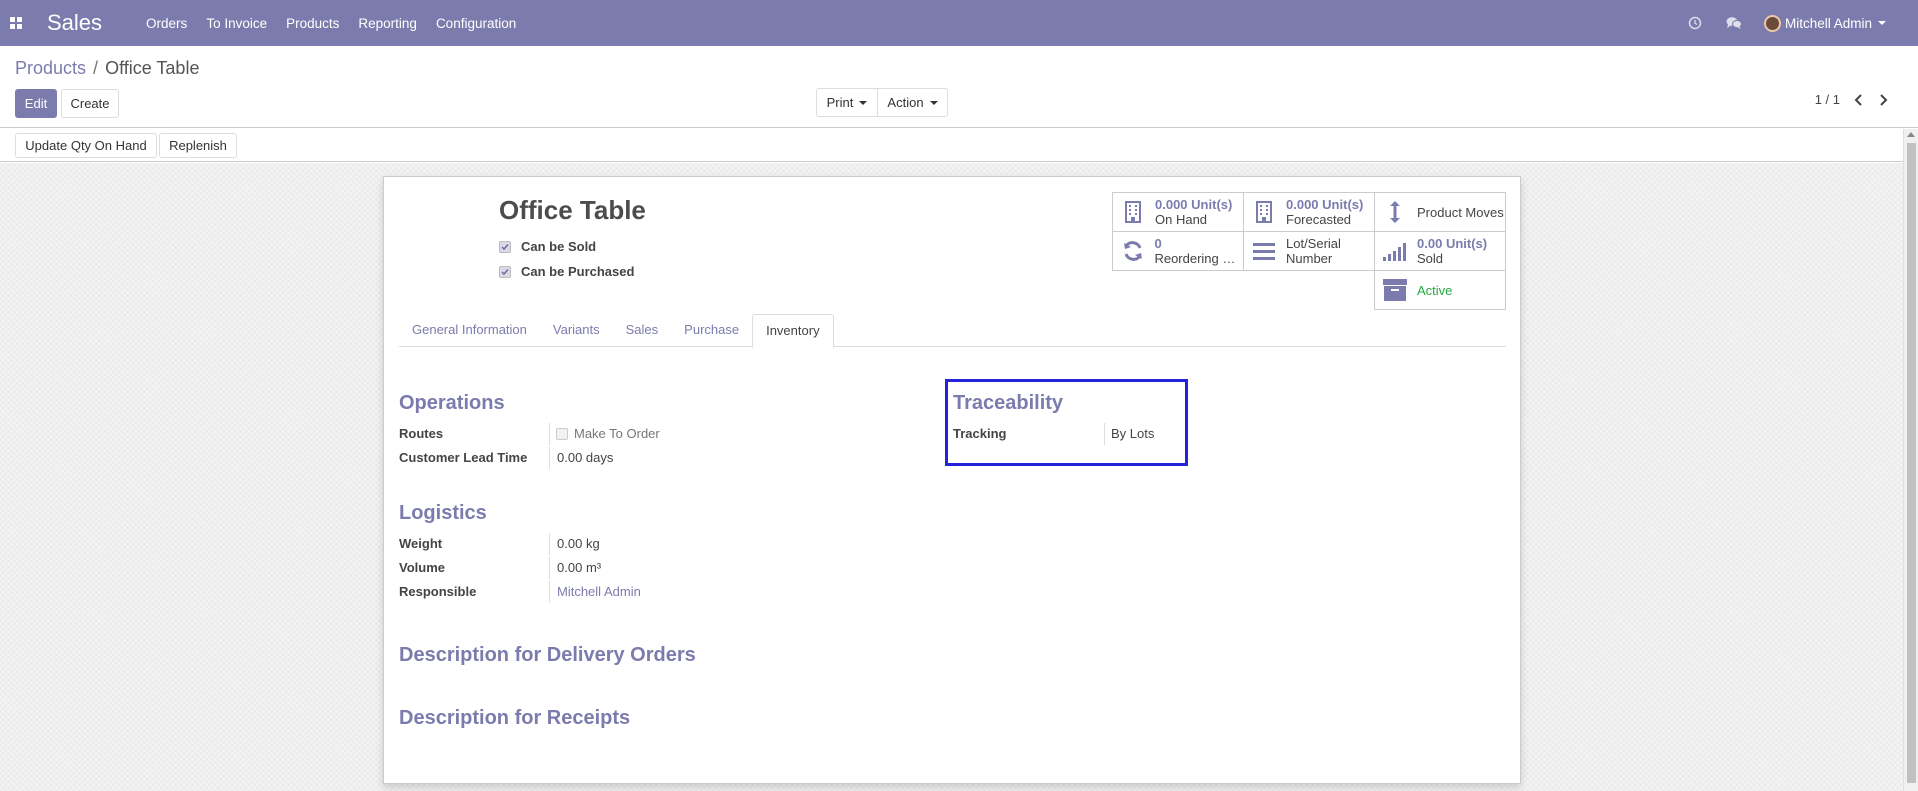 This screenshot has height=791, width=1918. Describe the element at coordinates (1772, 23) in the screenshot. I see `user-avatar` at that location.